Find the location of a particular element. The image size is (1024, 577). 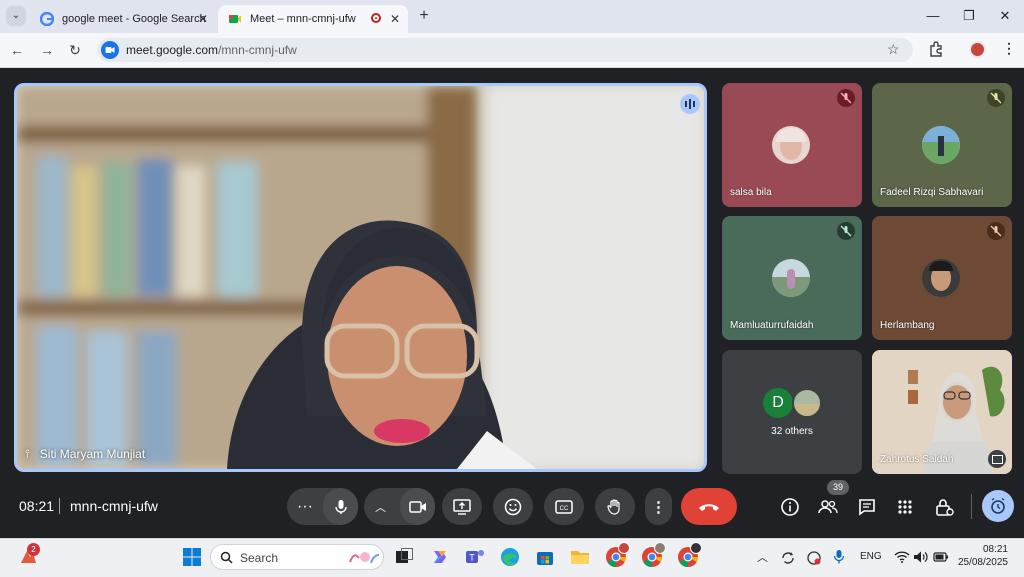

more-options-button: ⋮ is located at coordinates (658, 506).